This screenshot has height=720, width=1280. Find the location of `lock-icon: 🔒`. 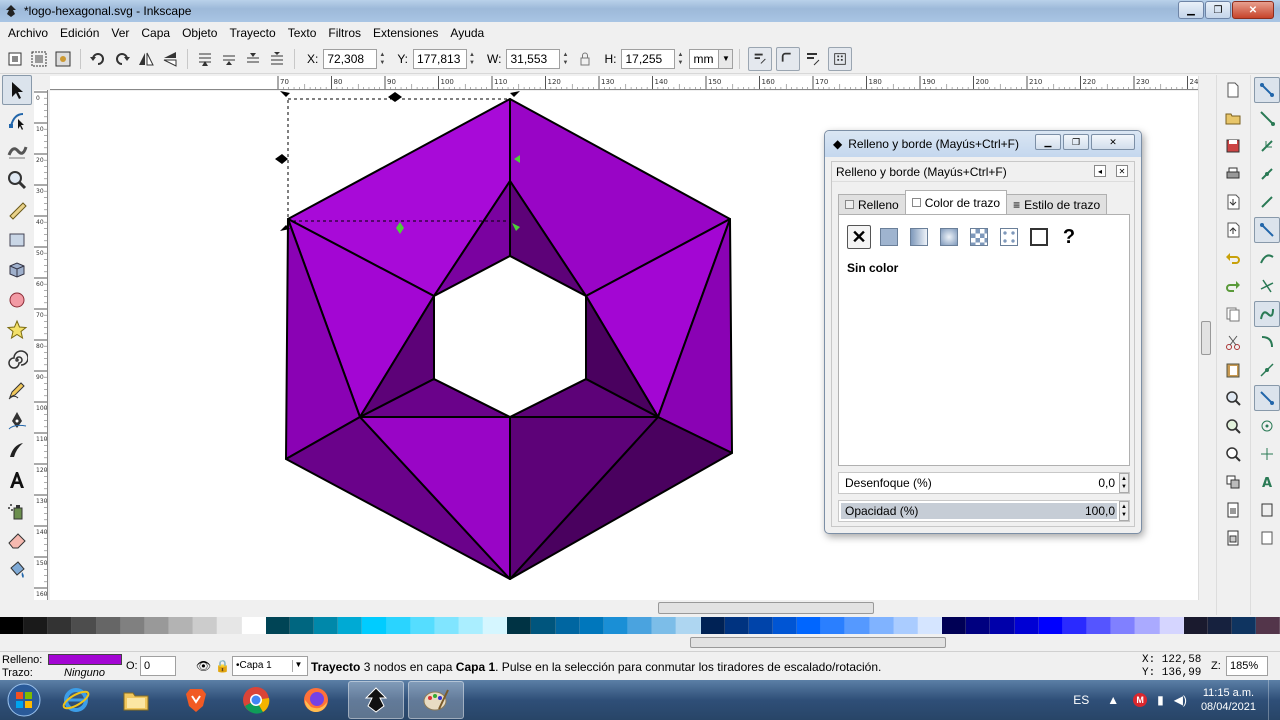

lock-icon: 🔒 is located at coordinates (222, 666).